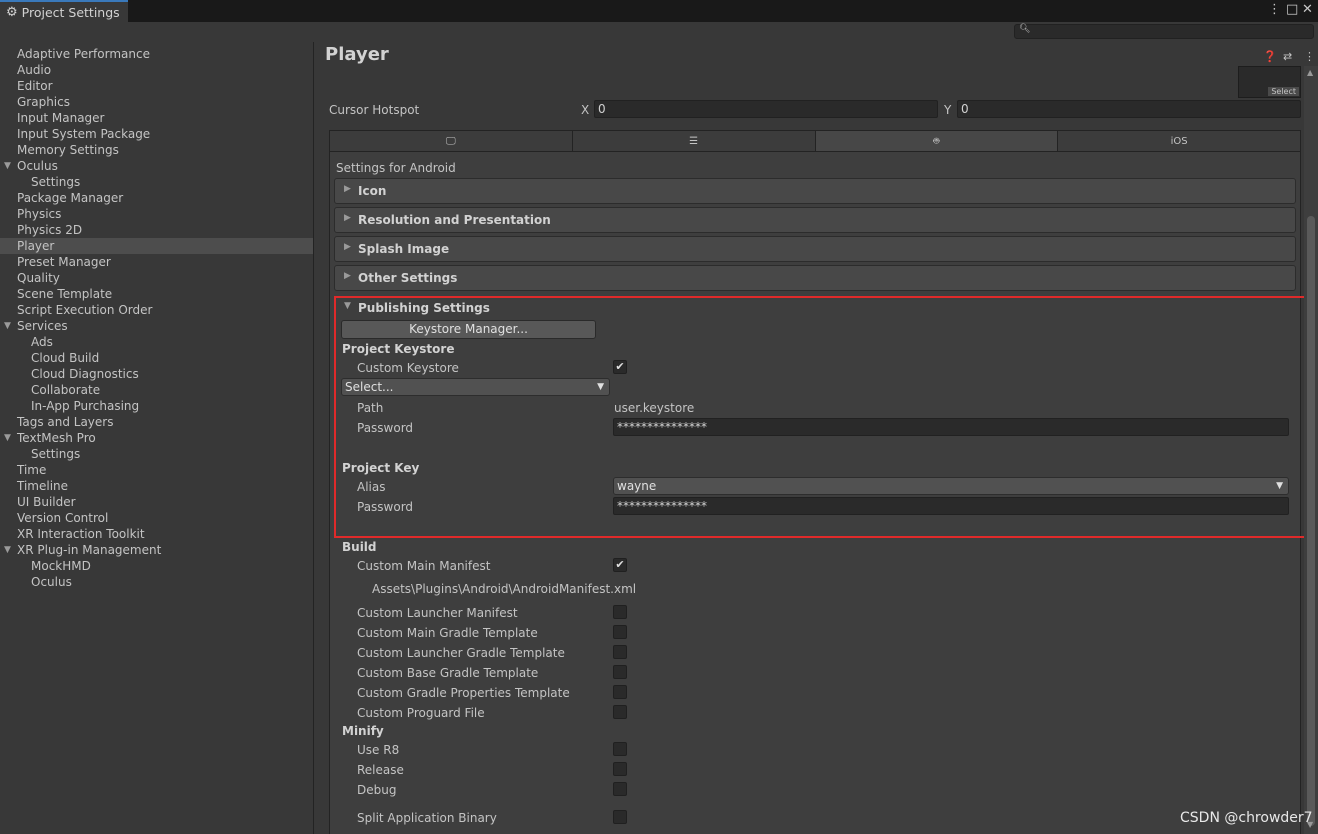 Image resolution: width=1318 pixels, height=834 pixels. I want to click on tab-ios: iOS, so click(1179, 141).